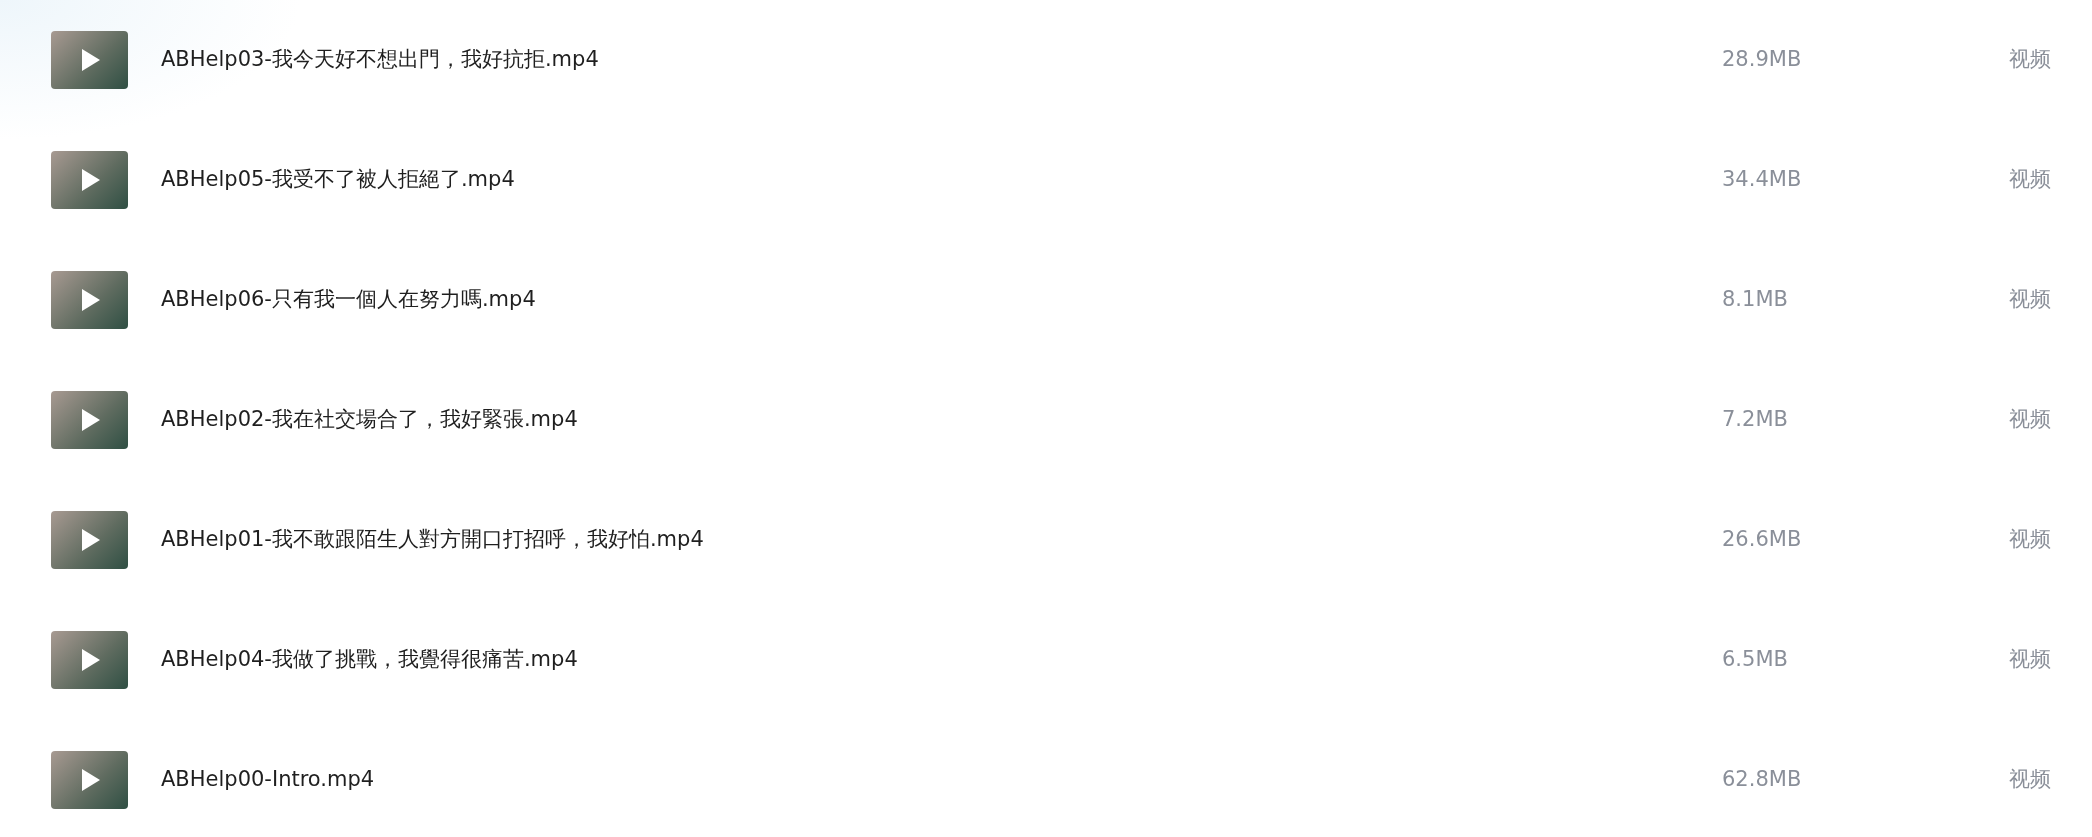  Describe the element at coordinates (1762, 540) in the screenshot. I see `file-size: 26.6MB` at that location.